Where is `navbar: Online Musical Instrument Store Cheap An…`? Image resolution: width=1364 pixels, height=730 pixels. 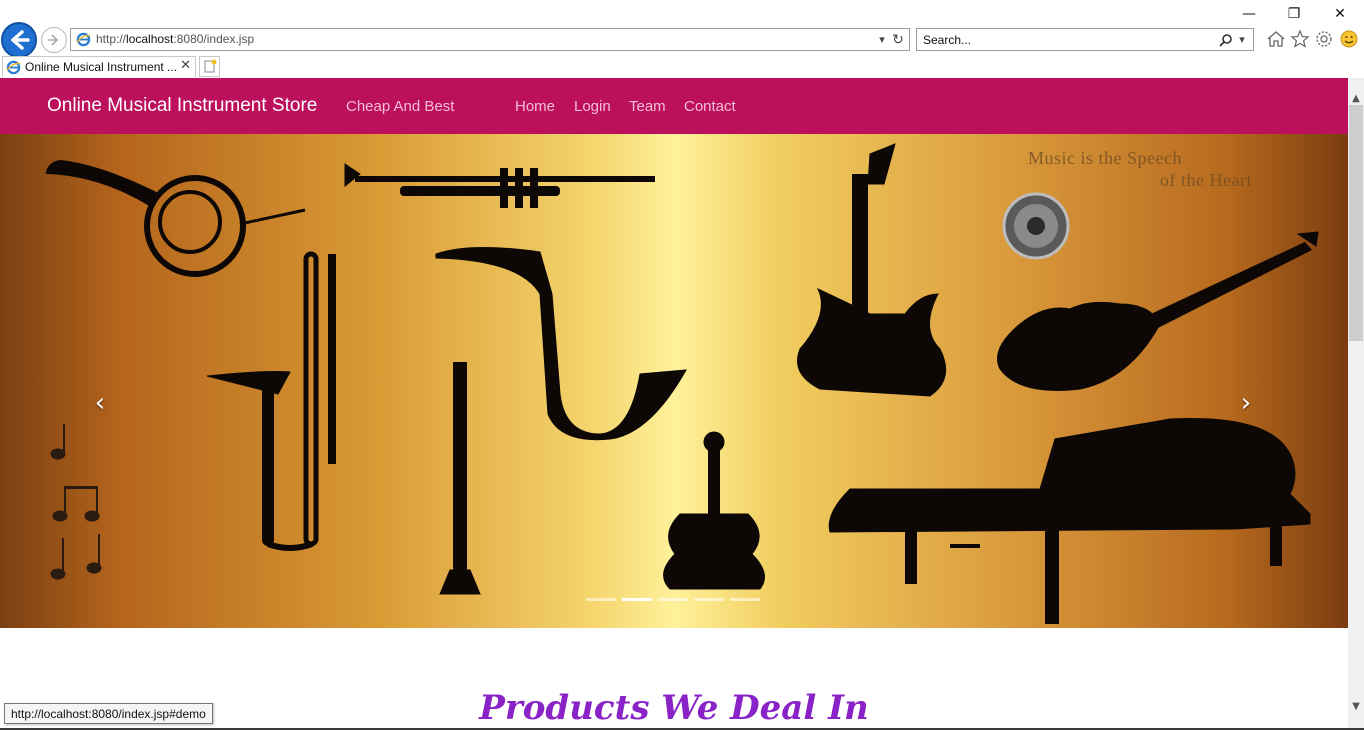
navbar: Online Musical Instrument Store Cheap An… is located at coordinates (674, 106).